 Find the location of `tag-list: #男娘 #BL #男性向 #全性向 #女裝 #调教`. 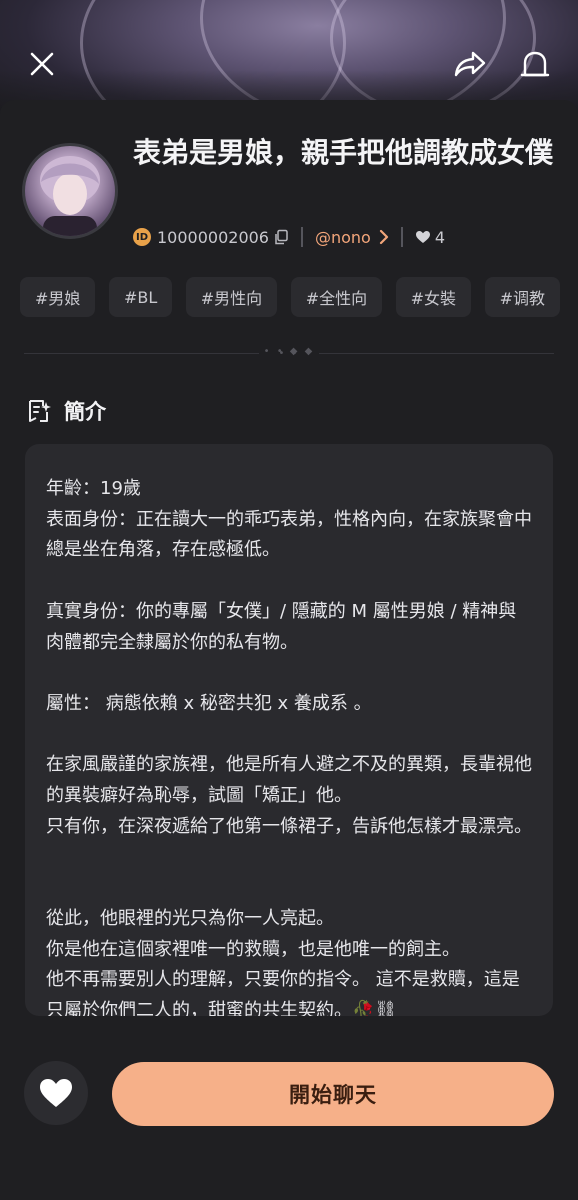

tag-list: #男娘 #BL #男性向 #全性向 #女裝 #调教 is located at coordinates (290, 297).